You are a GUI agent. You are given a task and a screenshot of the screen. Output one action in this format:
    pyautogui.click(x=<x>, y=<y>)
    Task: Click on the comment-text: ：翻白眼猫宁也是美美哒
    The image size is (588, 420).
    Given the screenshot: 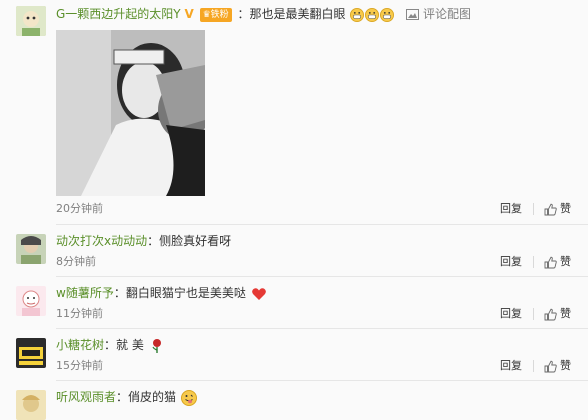 What is the action you would take?
    pyautogui.click(x=179, y=293)
    